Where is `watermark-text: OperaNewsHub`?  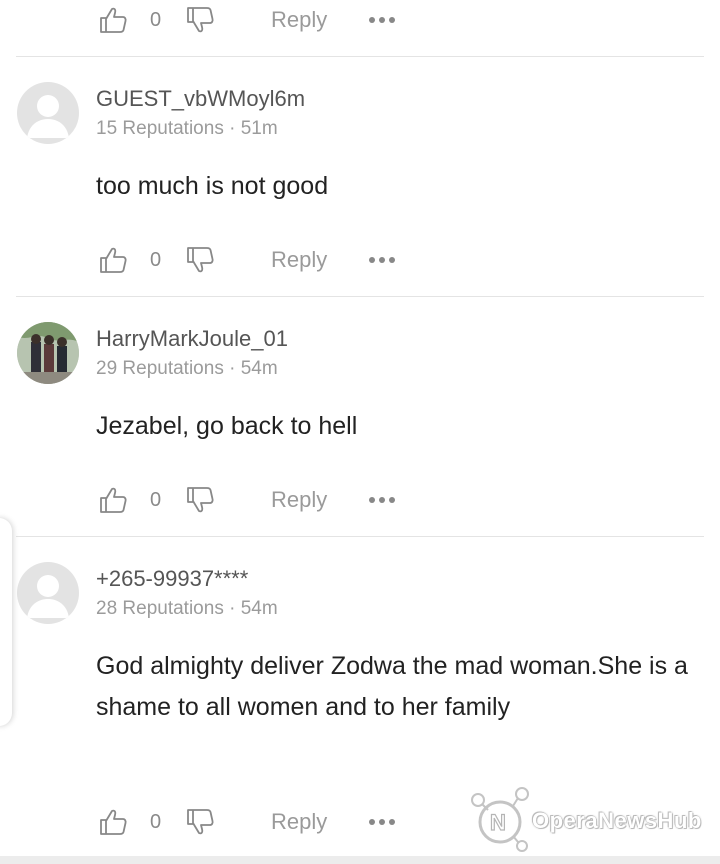
watermark-text: OperaNewsHub is located at coordinates (617, 820).